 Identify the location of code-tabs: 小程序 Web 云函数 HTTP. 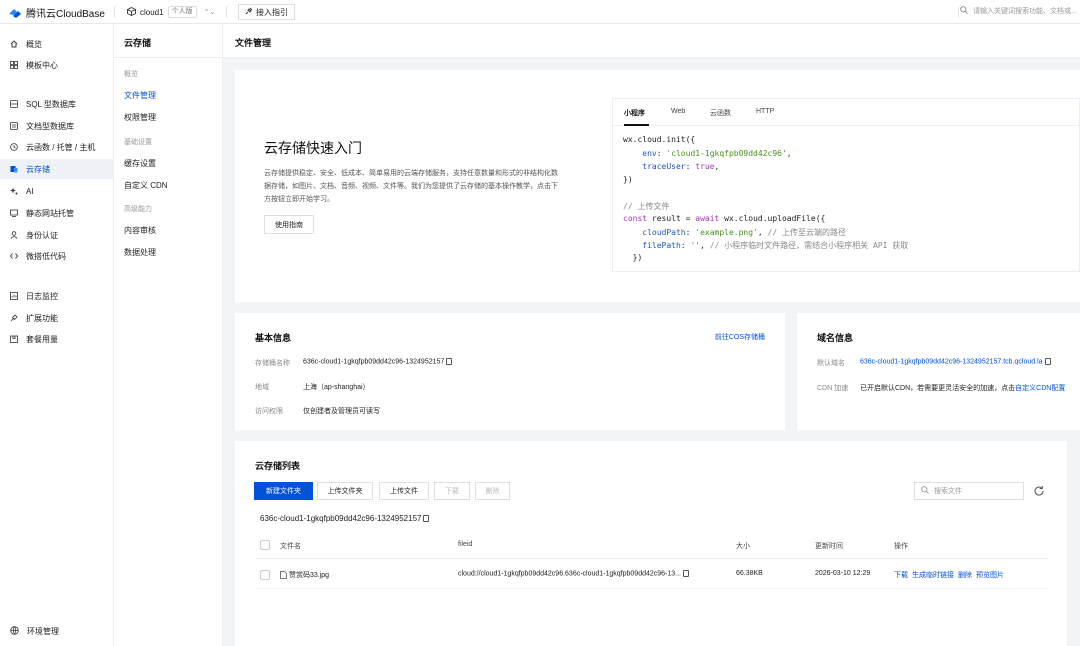
(846, 112).